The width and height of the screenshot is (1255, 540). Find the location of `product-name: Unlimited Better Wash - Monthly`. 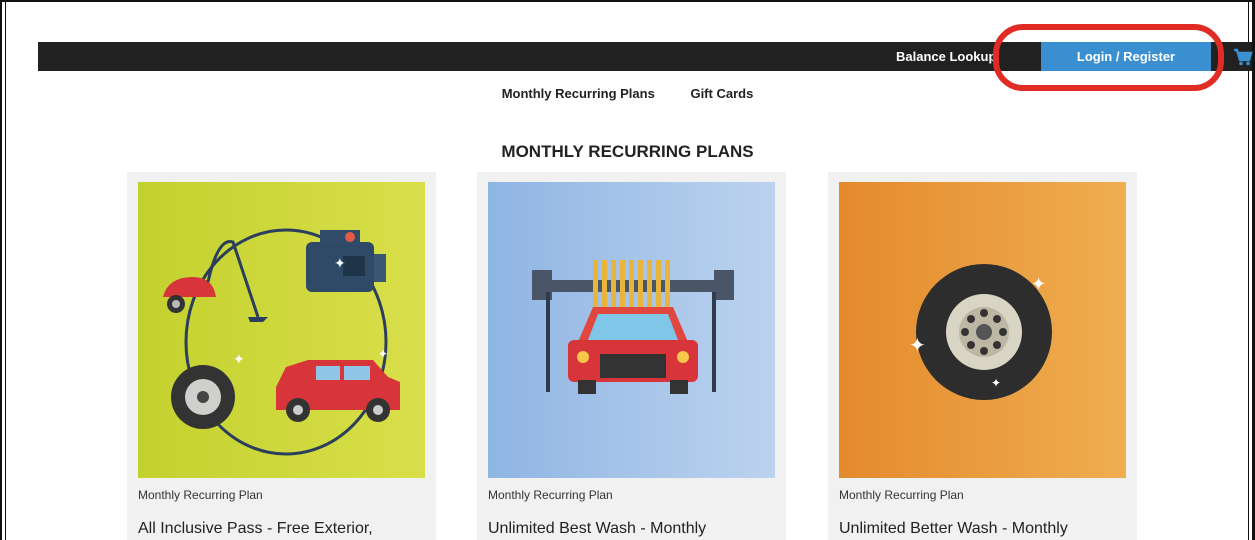

product-name: Unlimited Better Wash - Monthly is located at coordinates (953, 529).